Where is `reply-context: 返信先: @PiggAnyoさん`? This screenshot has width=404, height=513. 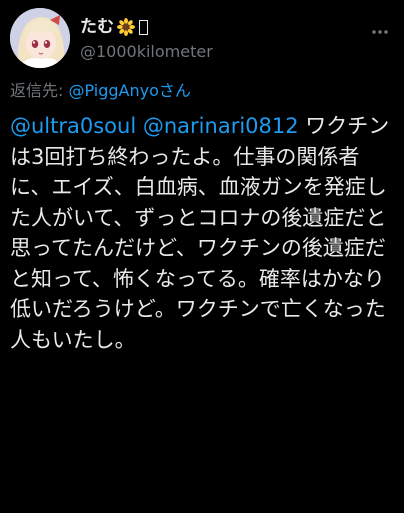
reply-context: 返信先: @PiggAnyoさん is located at coordinates (100, 91).